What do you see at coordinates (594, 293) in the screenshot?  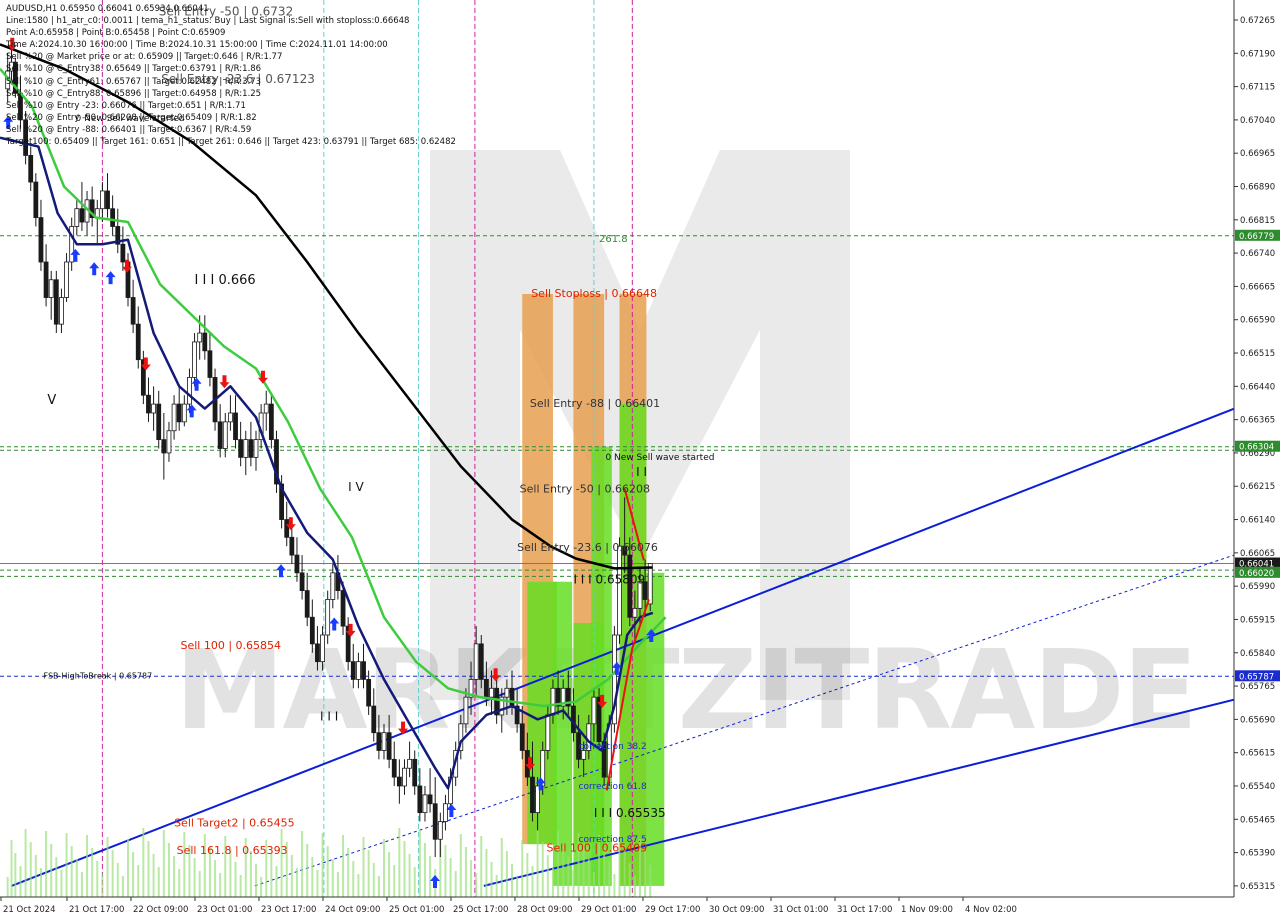 I see `chart-annotation: Sell Stoploss | 0.66648` at bounding box center [594, 293].